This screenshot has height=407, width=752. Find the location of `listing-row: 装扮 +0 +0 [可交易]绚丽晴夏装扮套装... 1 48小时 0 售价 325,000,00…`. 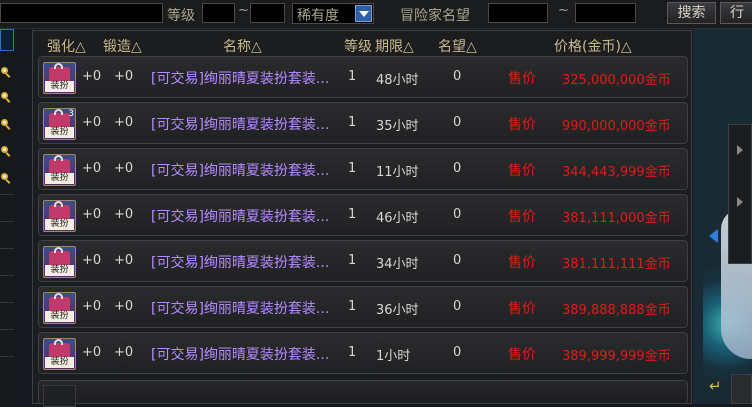

listing-row: 装扮 +0 +0 [可交易]绚丽晴夏装扮套装... 1 48小时 0 售价 325,000,00… is located at coordinates (363, 77).